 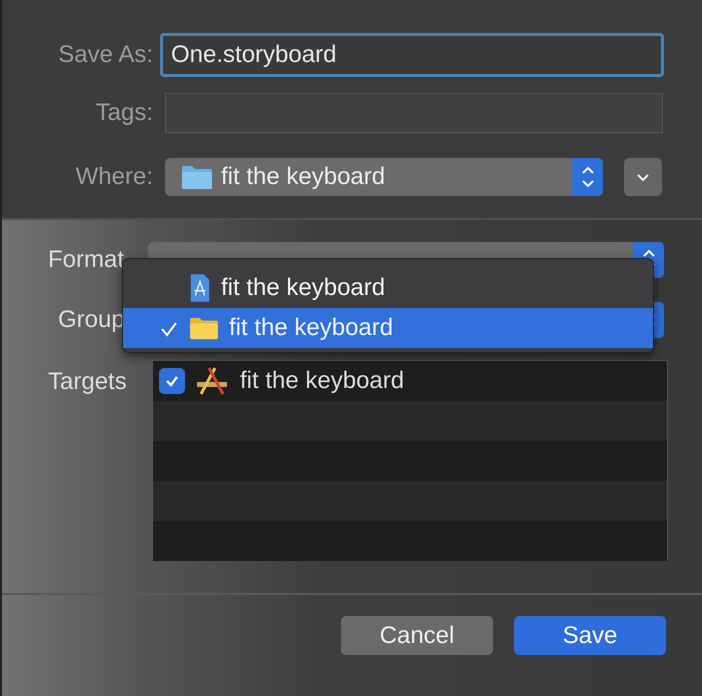 What do you see at coordinates (412, 55) in the screenshot?
I see `save-as-field: One.storyboard` at bounding box center [412, 55].